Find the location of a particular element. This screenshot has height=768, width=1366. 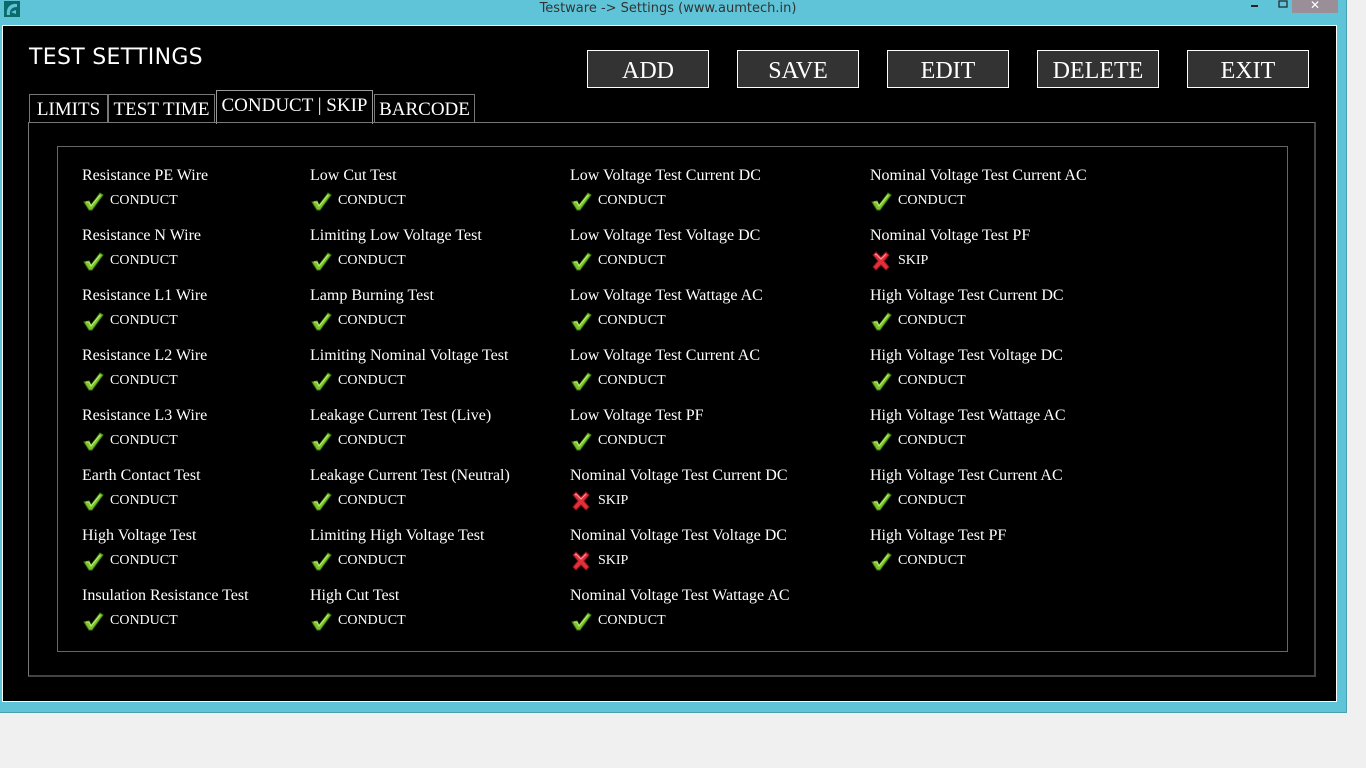

test-item: High Voltage Test Wattage AC CONDUCT is located at coordinates (968, 428).